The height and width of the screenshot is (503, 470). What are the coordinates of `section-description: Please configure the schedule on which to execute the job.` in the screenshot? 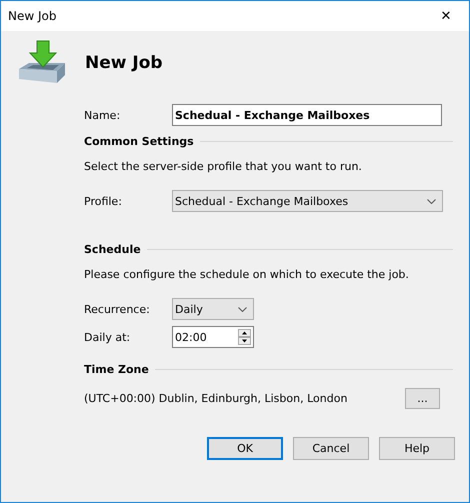 It's located at (247, 275).